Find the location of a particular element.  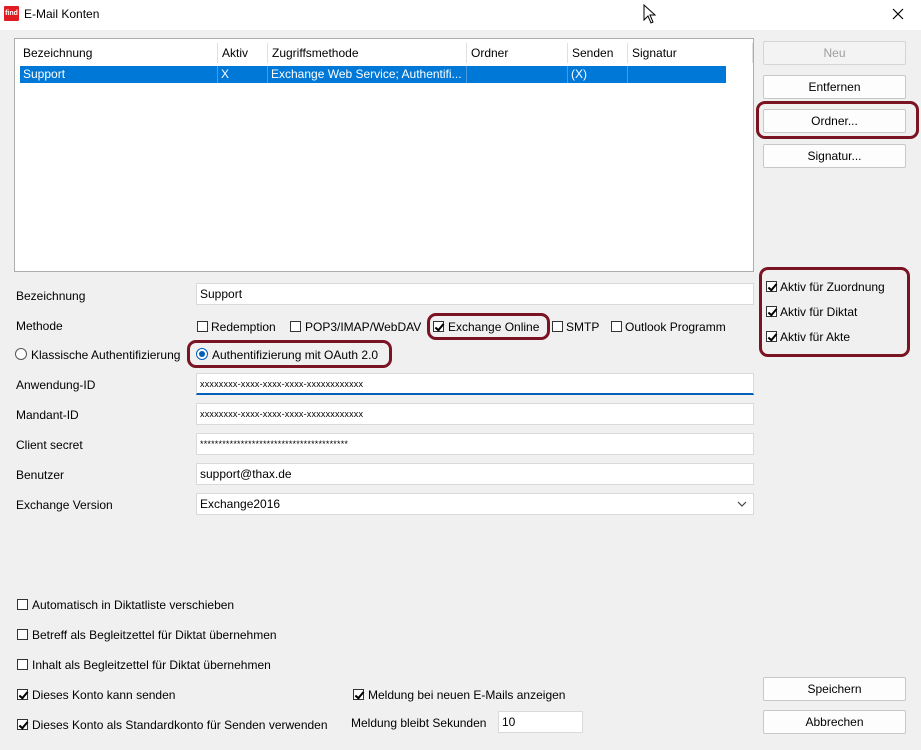

flag-akte-label: Aktiv für Akte is located at coordinates (815, 337).